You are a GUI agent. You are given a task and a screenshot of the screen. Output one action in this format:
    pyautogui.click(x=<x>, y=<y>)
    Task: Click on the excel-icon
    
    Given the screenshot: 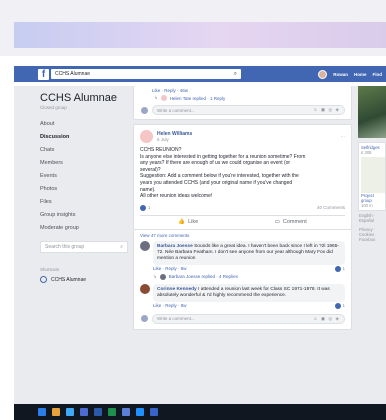 What is the action you would take?
    pyautogui.click(x=112, y=412)
    